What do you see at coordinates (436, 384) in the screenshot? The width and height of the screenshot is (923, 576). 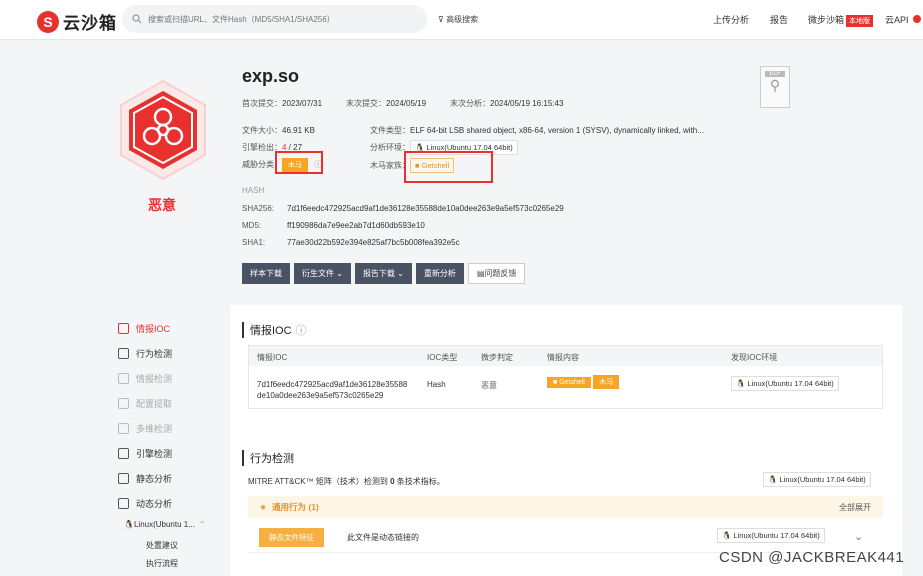 I see `ioc-type-value: Hash` at bounding box center [436, 384].